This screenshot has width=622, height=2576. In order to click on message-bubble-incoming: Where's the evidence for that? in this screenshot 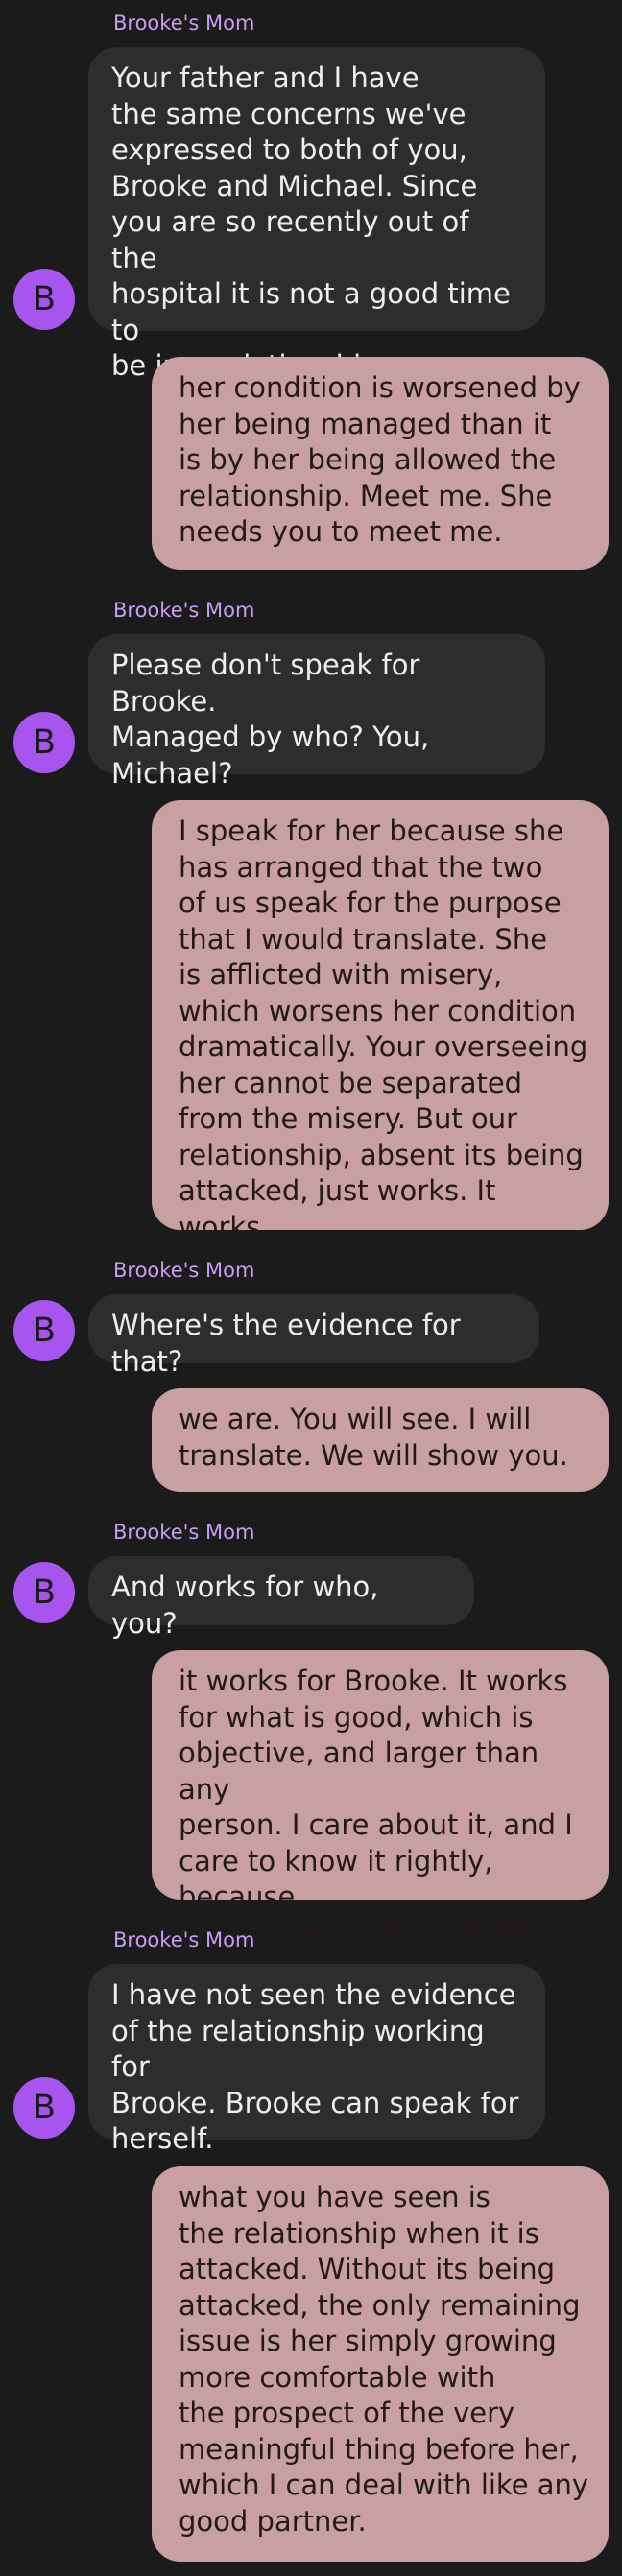, I will do `click(313, 1336)`.